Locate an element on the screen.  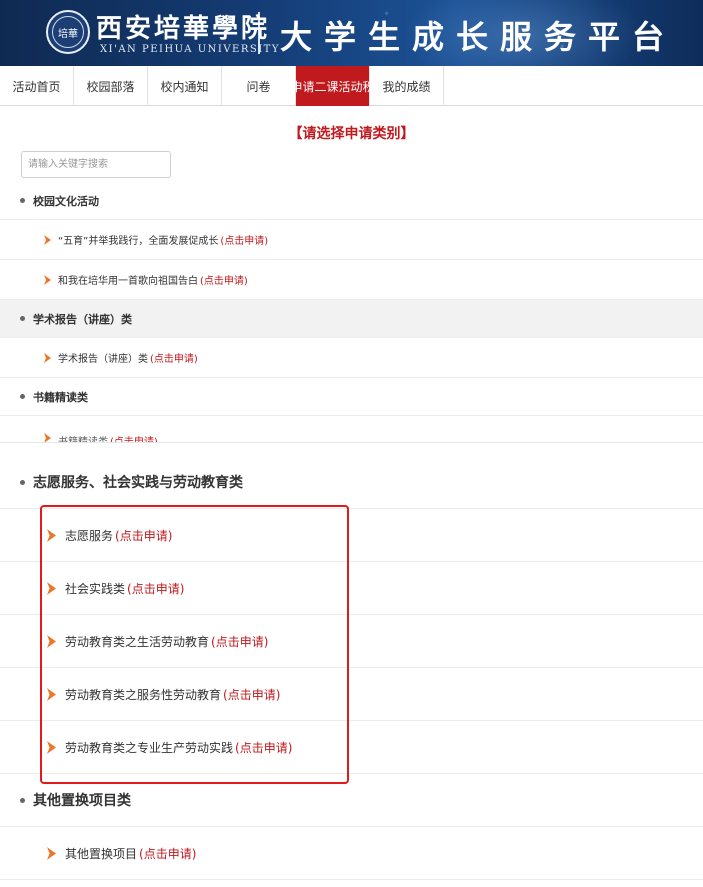
page-title: 【请选择申请类别】 is located at coordinates (351, 134).